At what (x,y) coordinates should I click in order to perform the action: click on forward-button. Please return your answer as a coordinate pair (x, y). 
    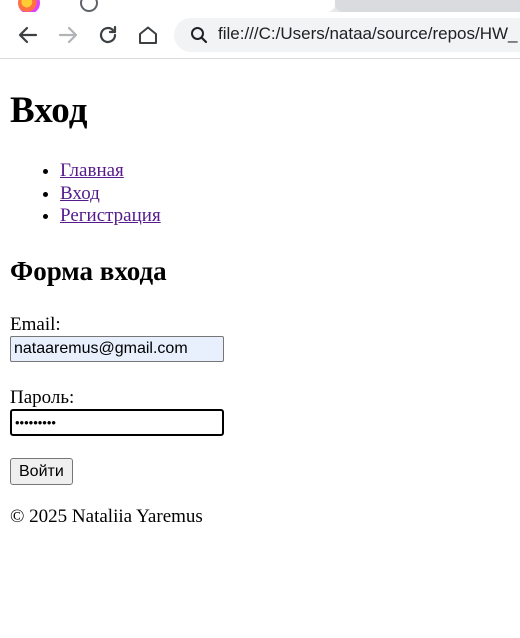
    Looking at the image, I should click on (68, 35).